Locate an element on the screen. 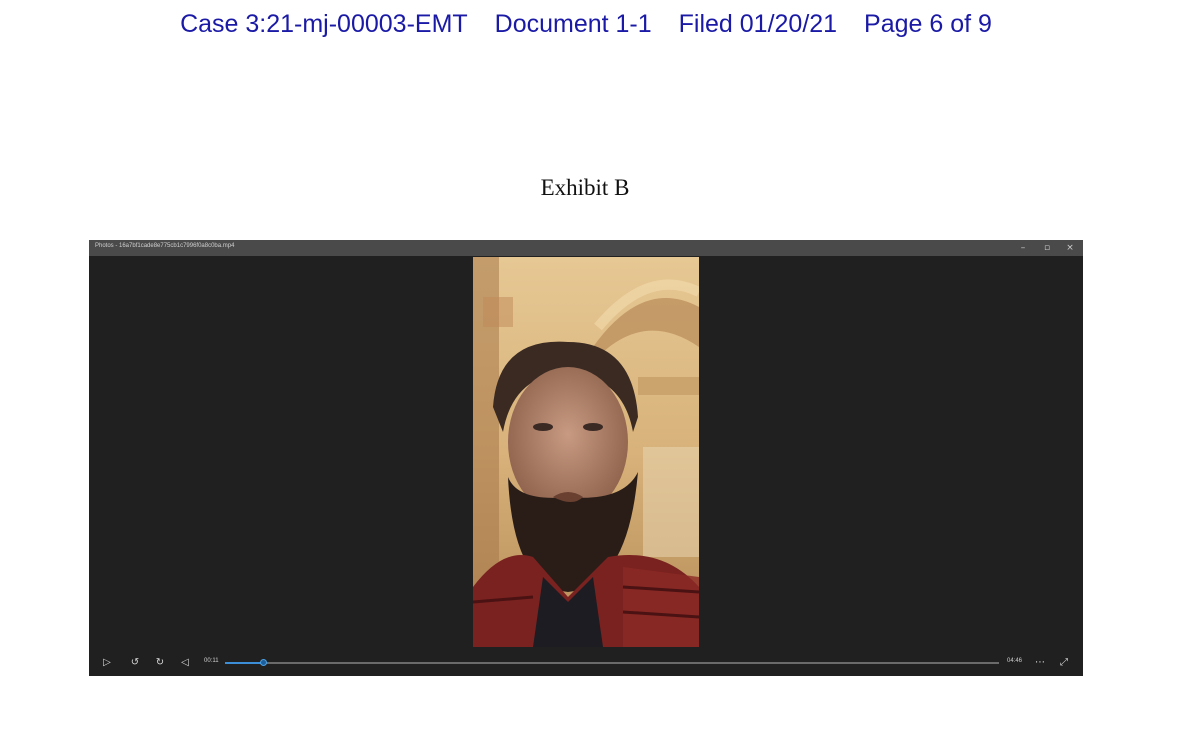  seek-bar is located at coordinates (612, 662).